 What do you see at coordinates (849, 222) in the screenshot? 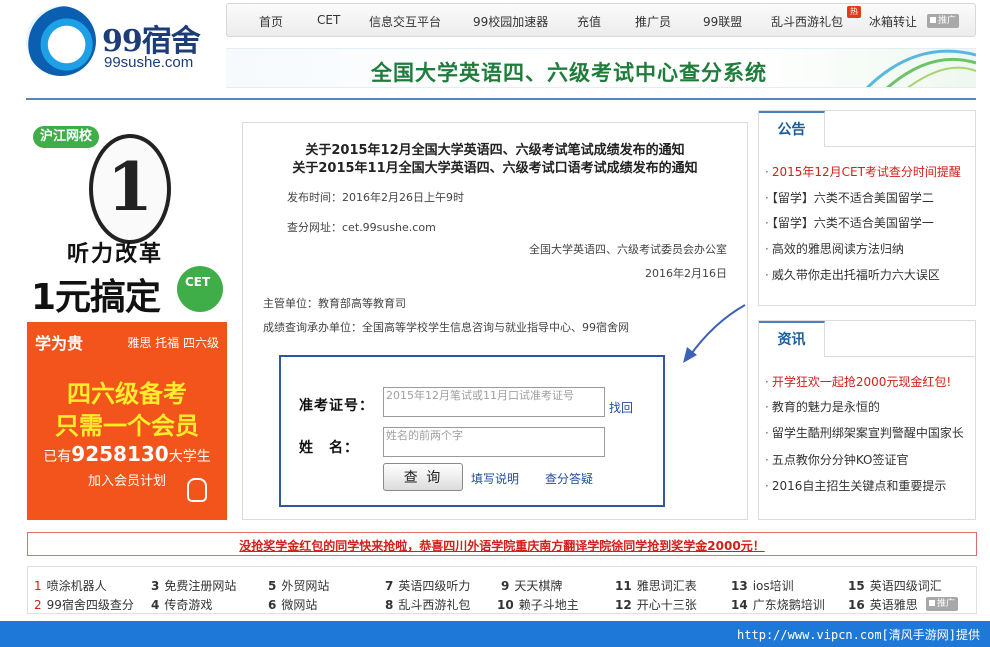
I see `announcement-item: · 【留学】六类不适合美国留学一` at bounding box center [849, 222].